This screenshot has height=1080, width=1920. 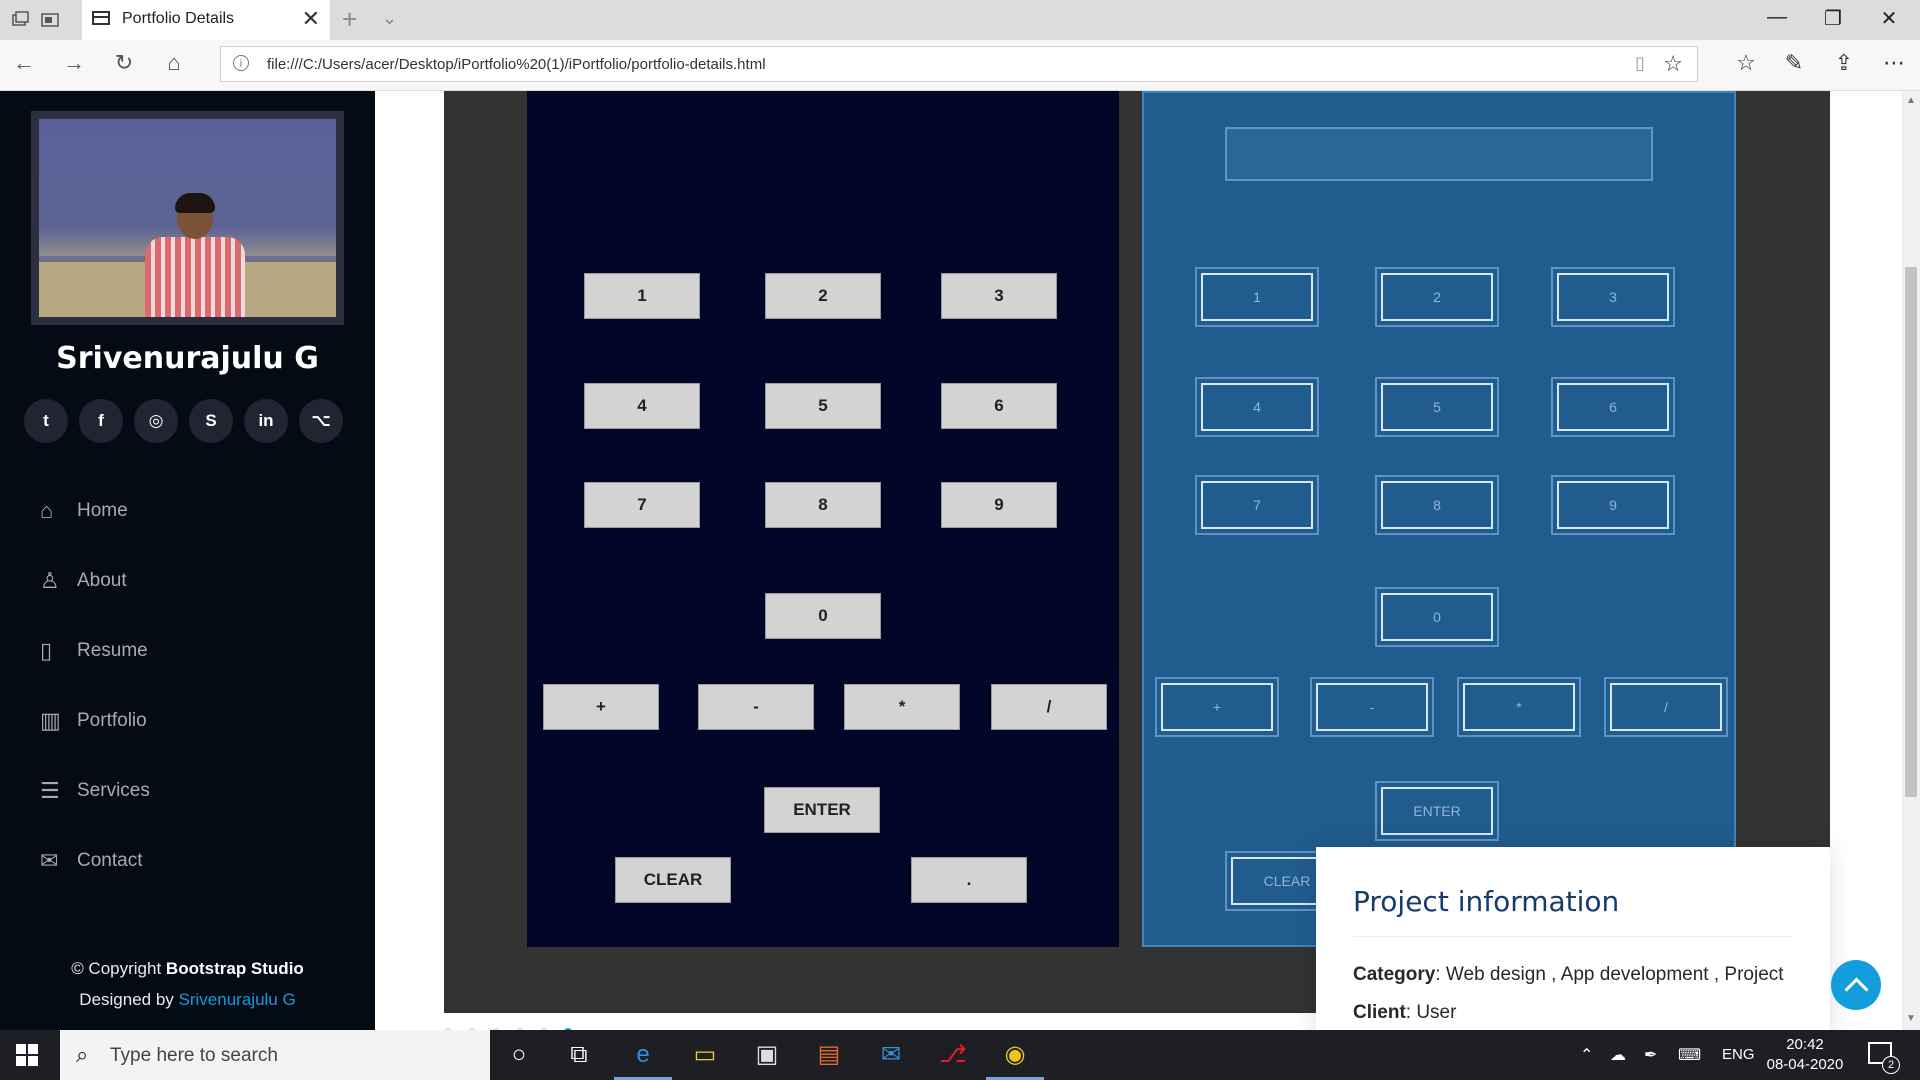 I want to click on blue-key-0: 0, so click(x=1437, y=617).